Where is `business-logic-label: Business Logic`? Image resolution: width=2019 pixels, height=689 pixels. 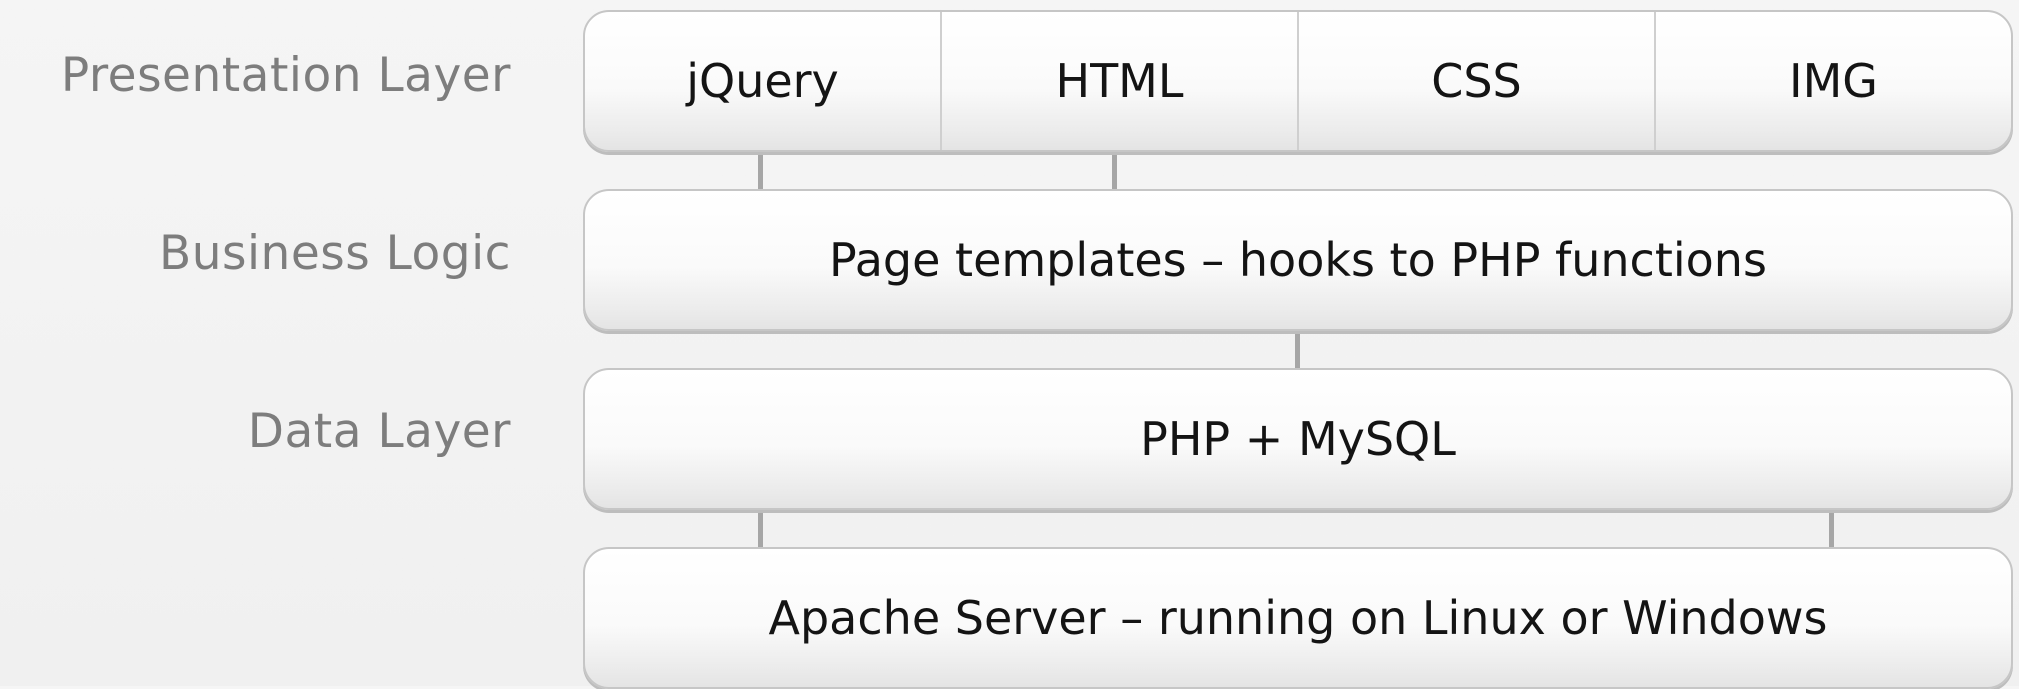 business-logic-label: Business Logic is located at coordinates (334, 253).